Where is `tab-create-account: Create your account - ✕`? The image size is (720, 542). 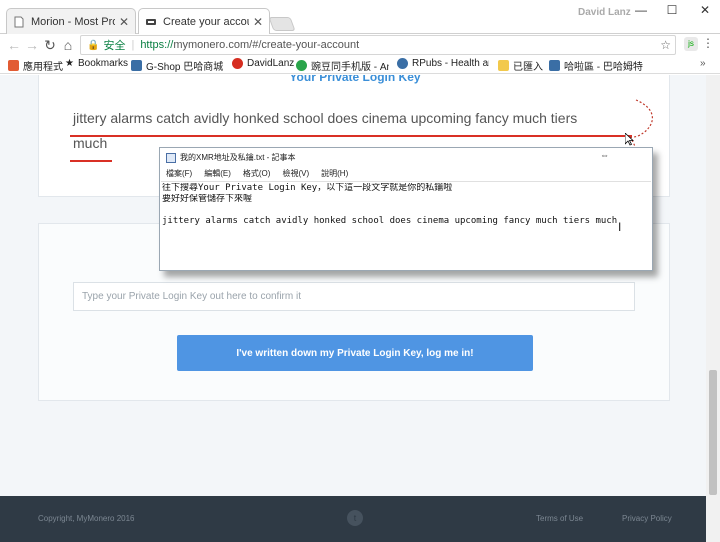 tab-create-account: Create your account - ✕ is located at coordinates (204, 21).